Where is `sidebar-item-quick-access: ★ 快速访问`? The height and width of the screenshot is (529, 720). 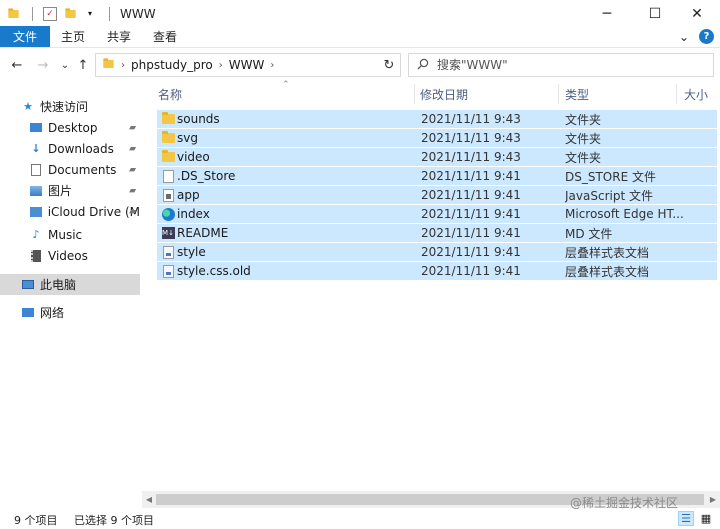 sidebar-item-quick-access: ★ 快速访问 is located at coordinates (90, 106).